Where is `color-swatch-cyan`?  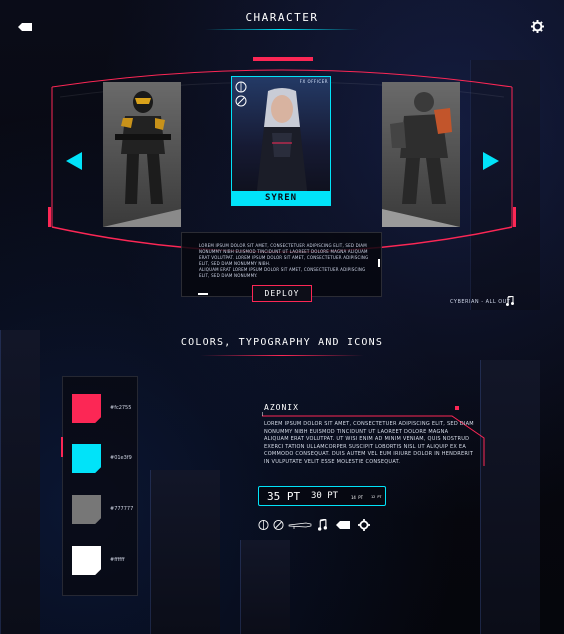
color-swatch-cyan is located at coordinates (86, 458).